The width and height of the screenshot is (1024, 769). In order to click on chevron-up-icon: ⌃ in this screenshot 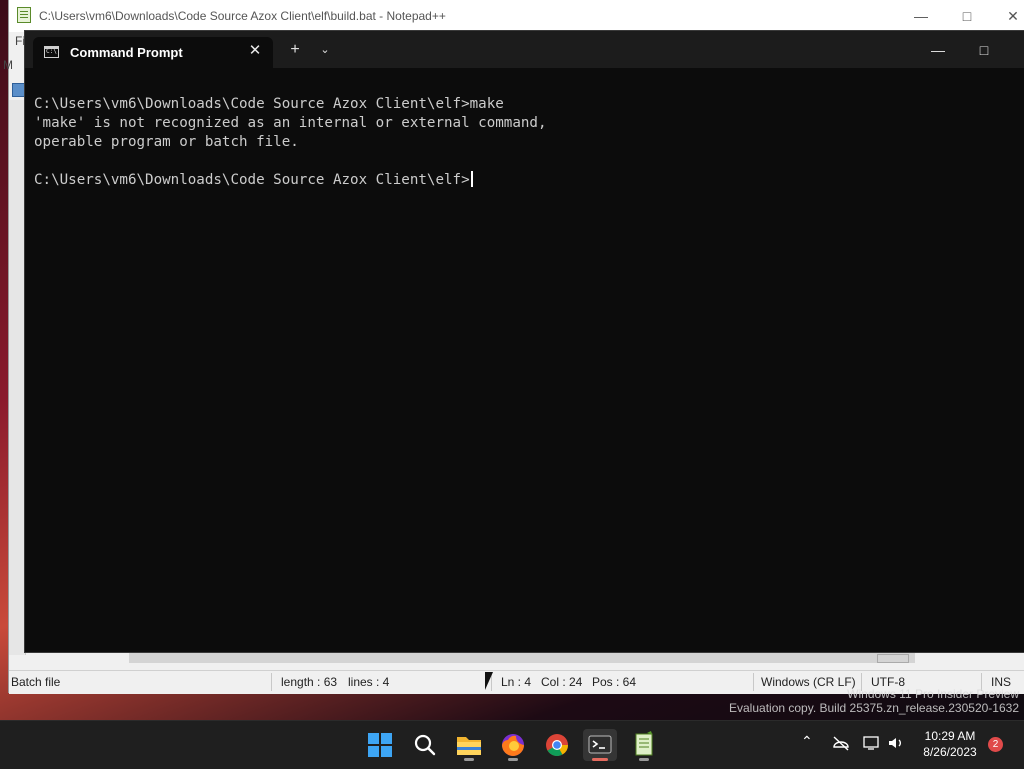, I will do `click(807, 741)`.